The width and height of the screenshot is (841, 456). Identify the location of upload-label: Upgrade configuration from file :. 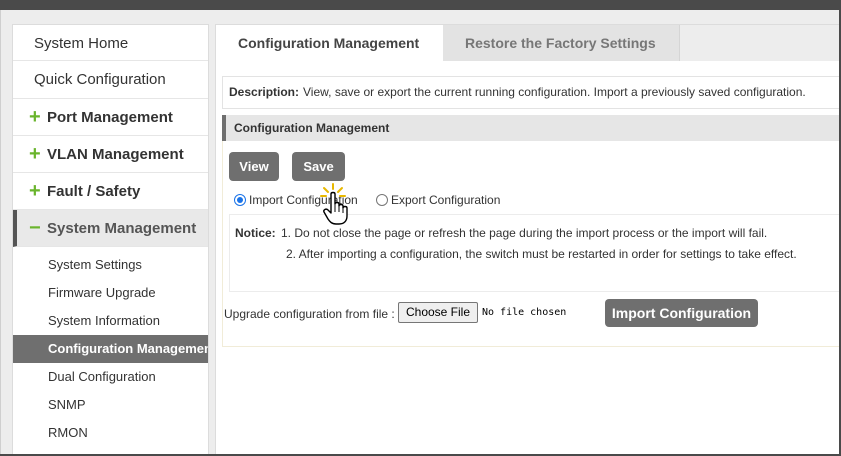
(309, 314).